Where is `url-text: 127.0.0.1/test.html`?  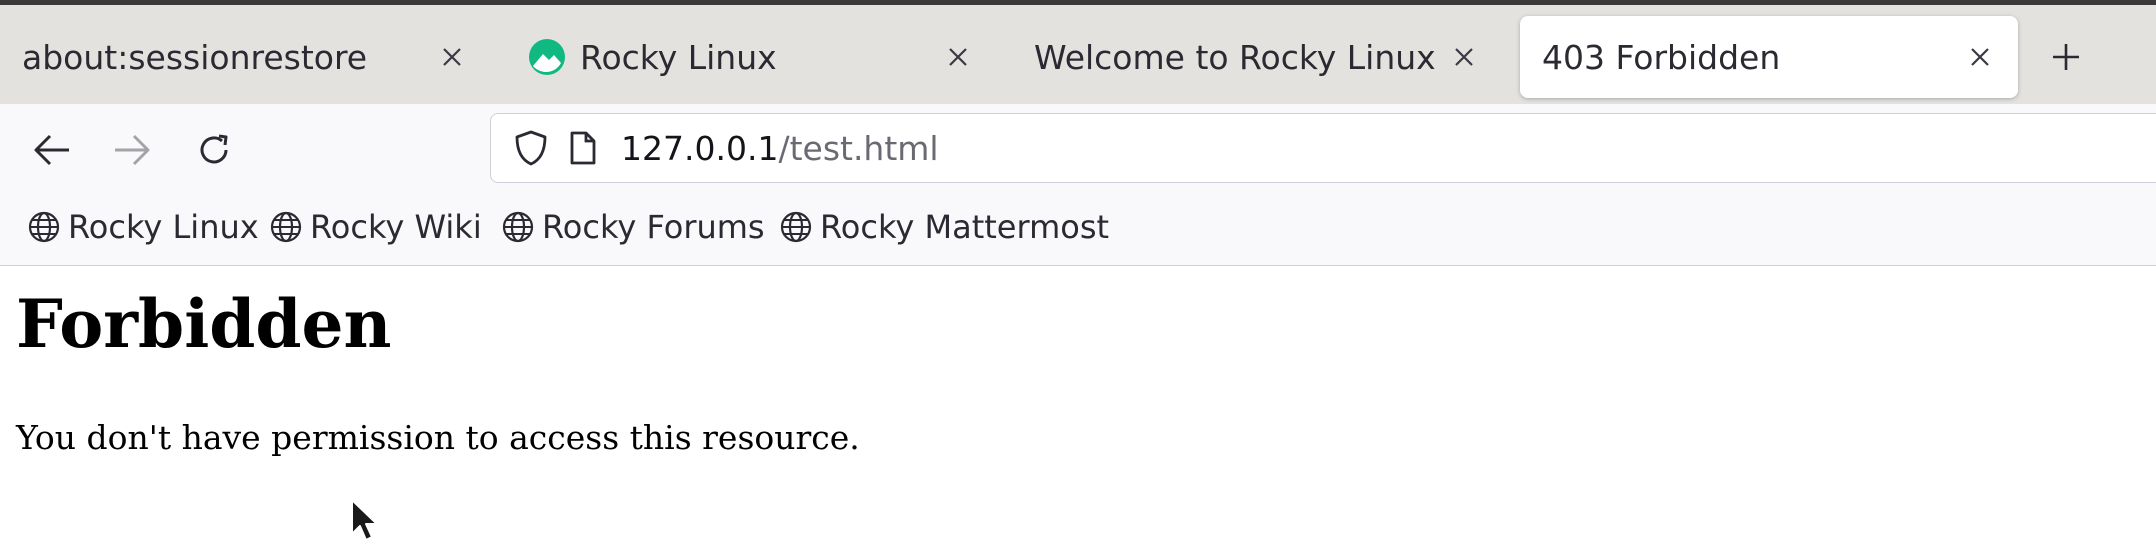 url-text: 127.0.0.1/test.html is located at coordinates (780, 148).